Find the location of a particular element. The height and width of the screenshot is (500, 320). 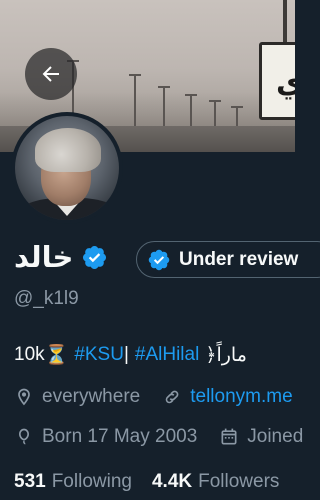

location-text: everywhere is located at coordinates (91, 396).